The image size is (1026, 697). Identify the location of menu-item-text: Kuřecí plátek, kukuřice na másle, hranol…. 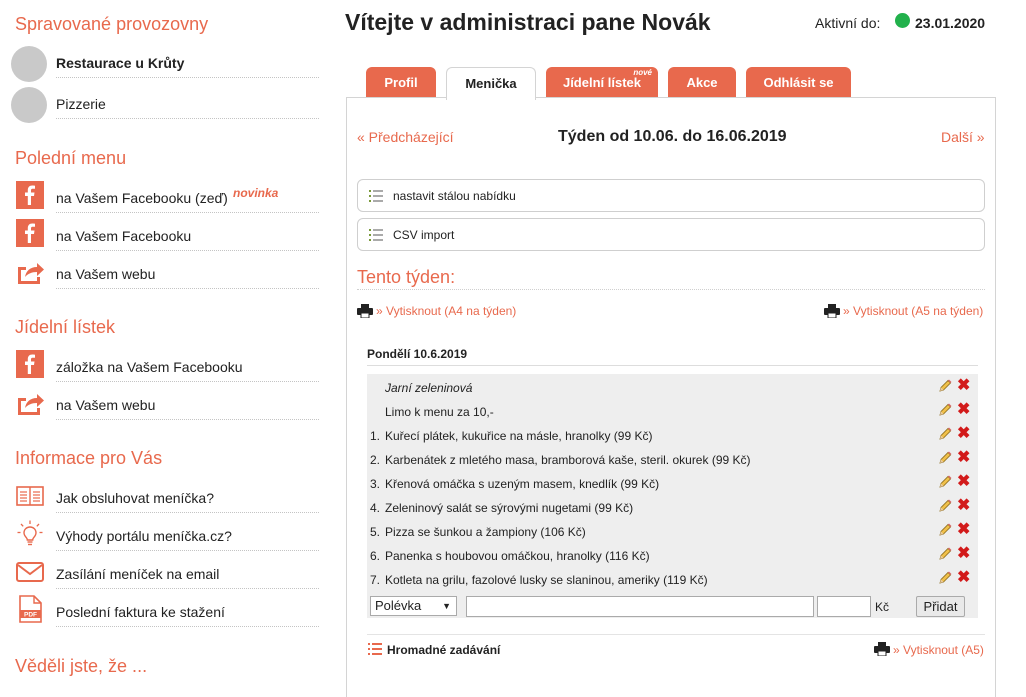
(519, 436).